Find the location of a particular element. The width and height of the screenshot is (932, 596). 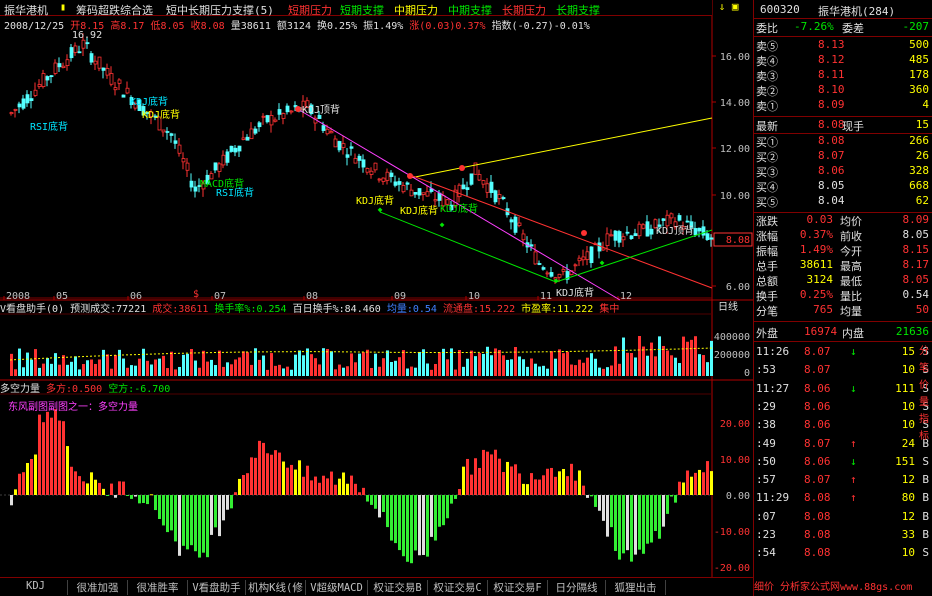

tab-7: 权证交易C is located at coordinates (458, 587).